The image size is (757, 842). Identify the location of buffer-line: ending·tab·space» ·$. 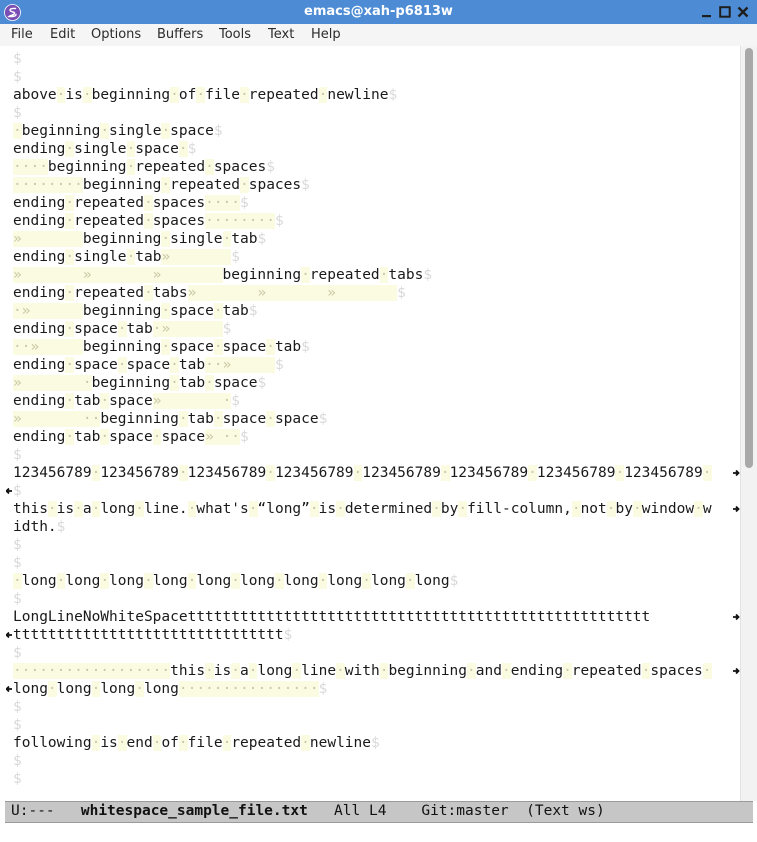
(126, 401).